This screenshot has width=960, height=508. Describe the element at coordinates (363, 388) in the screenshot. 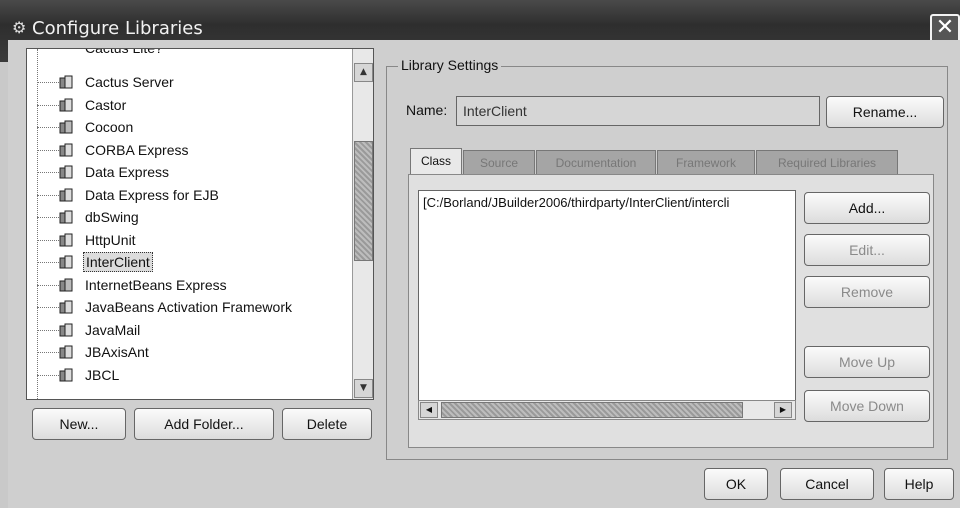

I see `scroll-down-arrow-icon: ▼` at that location.